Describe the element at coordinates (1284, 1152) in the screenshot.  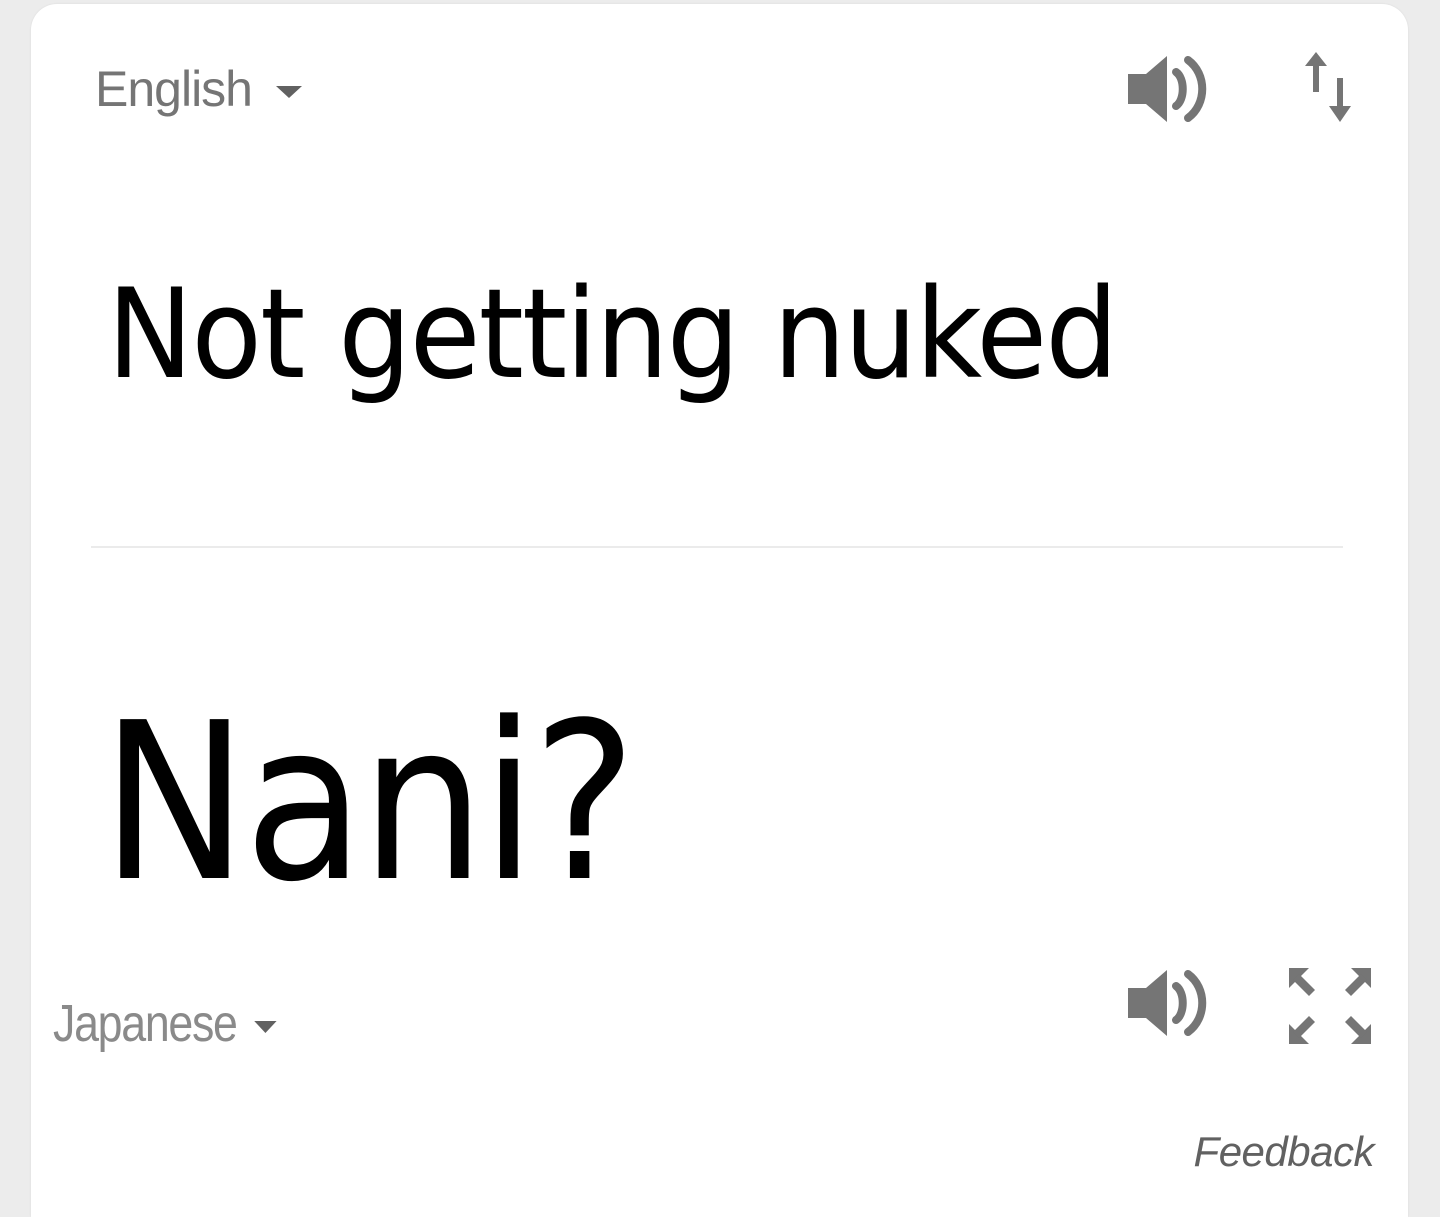
I see `feedback-link: Feedback` at that location.